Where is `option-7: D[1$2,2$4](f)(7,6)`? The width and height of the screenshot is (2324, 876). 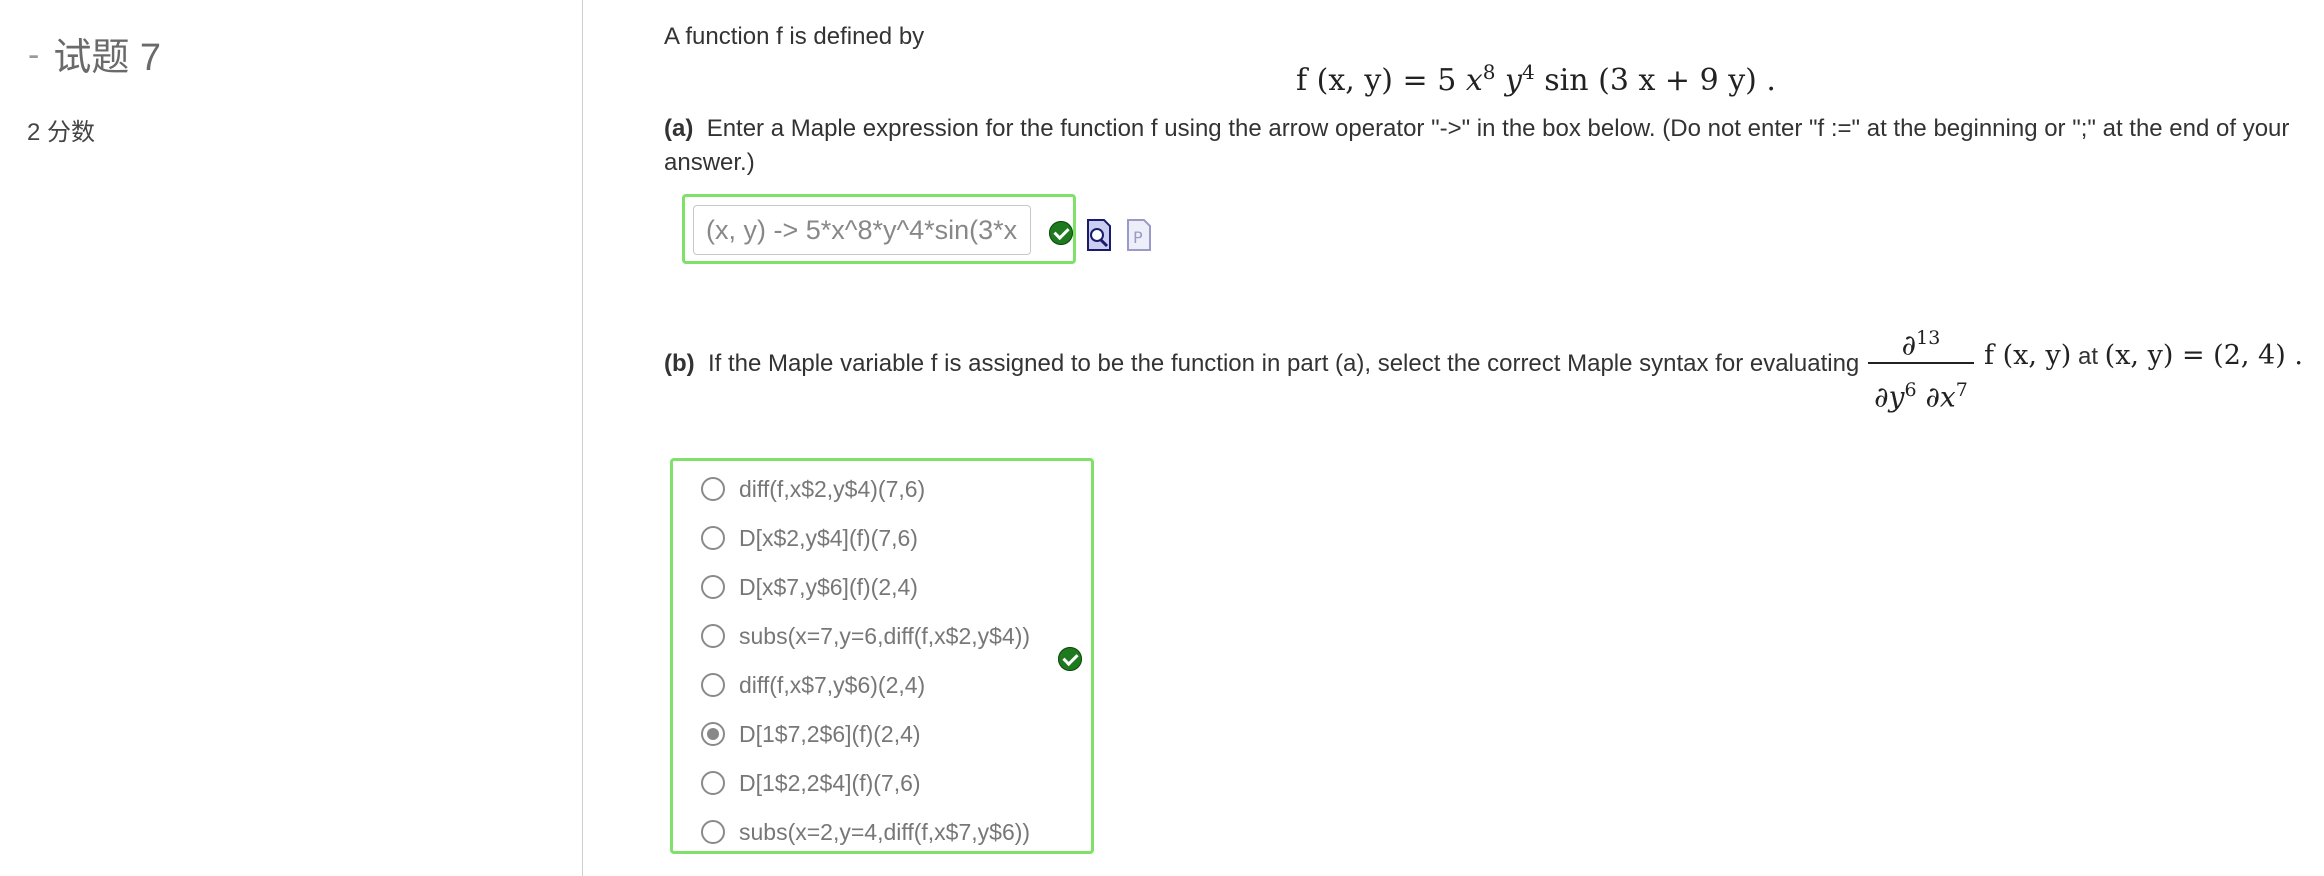 option-7: D[1$2,2$4](f)(7,6) is located at coordinates (811, 783).